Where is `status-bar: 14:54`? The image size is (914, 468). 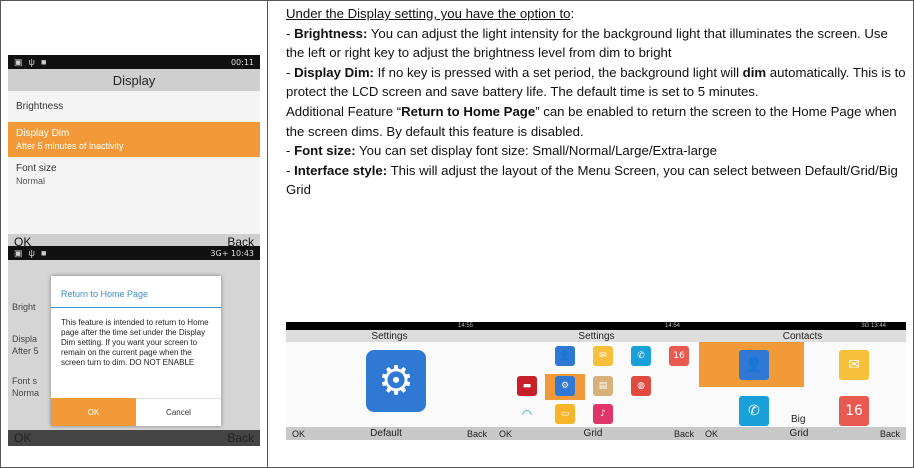 status-bar: 14:54 is located at coordinates (596, 326).